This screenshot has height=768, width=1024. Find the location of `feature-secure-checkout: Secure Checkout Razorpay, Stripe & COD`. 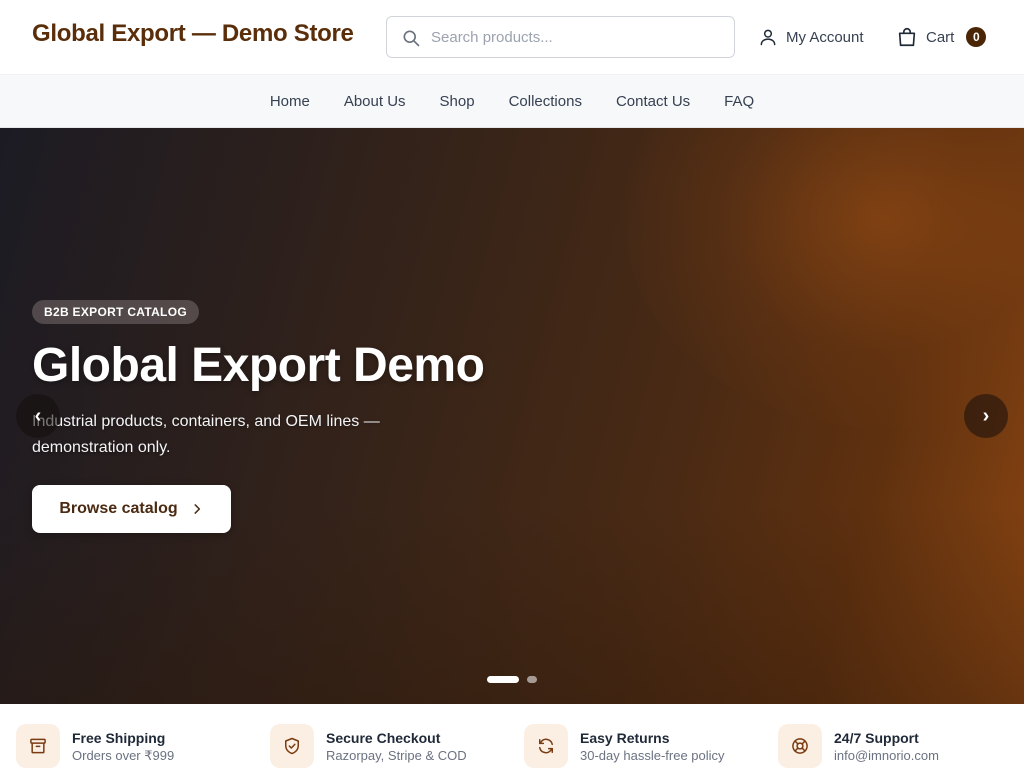

feature-secure-checkout: Secure Checkout Razorpay, Stripe & COD is located at coordinates (368, 746).